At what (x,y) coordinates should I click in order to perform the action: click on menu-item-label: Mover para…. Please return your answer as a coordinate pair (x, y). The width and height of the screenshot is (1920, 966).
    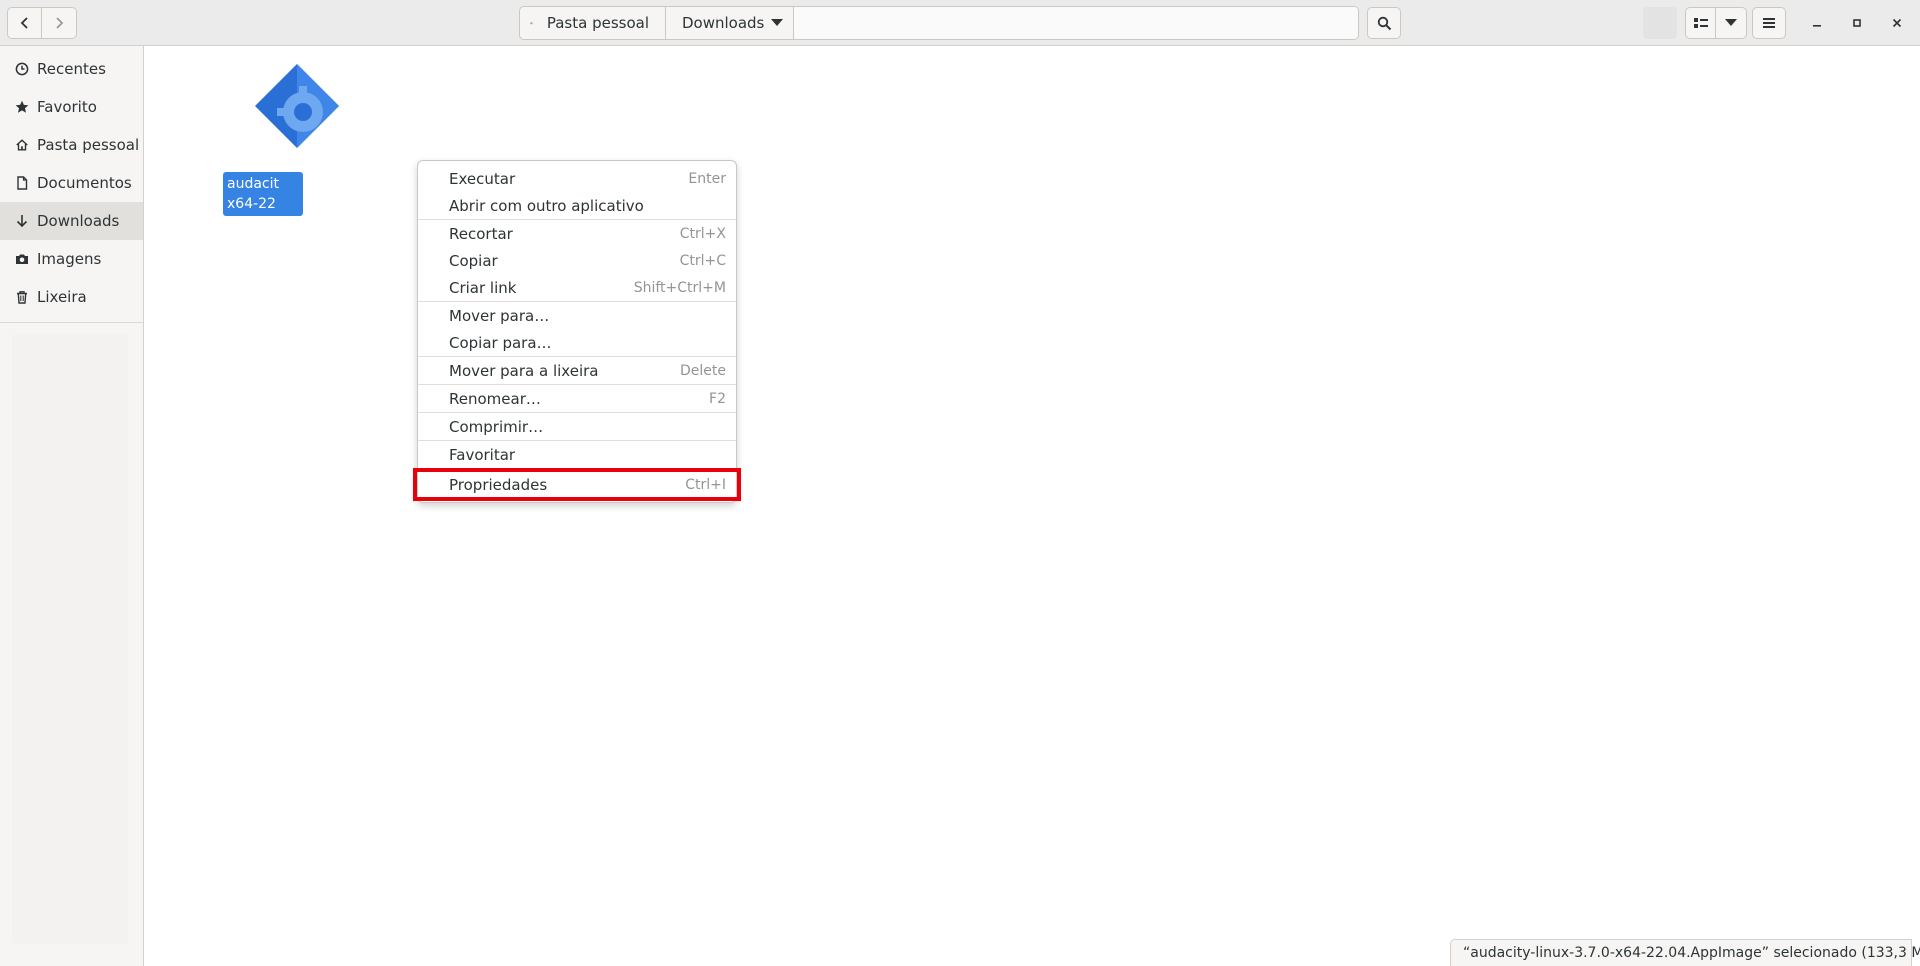
    Looking at the image, I should click on (499, 315).